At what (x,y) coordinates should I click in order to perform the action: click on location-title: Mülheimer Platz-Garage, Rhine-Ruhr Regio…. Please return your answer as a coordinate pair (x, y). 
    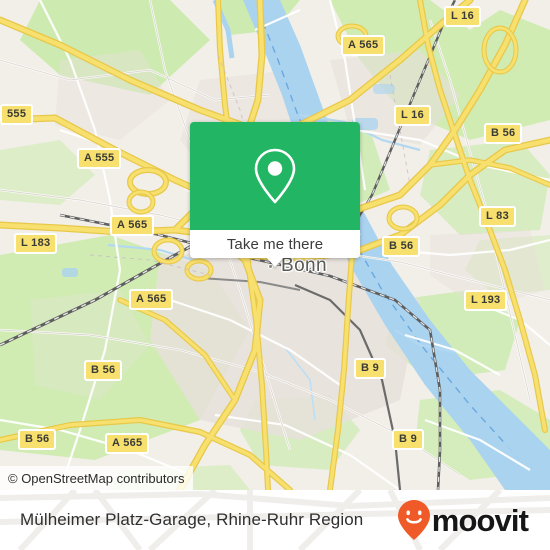
    Looking at the image, I should click on (192, 519).